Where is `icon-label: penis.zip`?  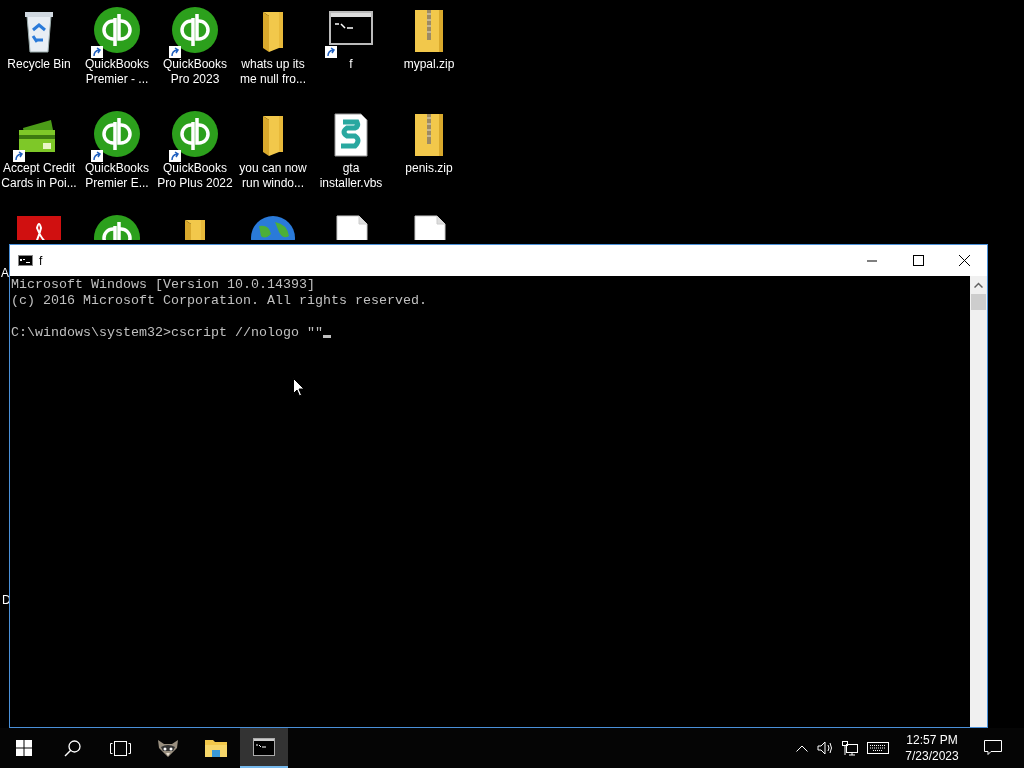 icon-label: penis.zip is located at coordinates (429, 168).